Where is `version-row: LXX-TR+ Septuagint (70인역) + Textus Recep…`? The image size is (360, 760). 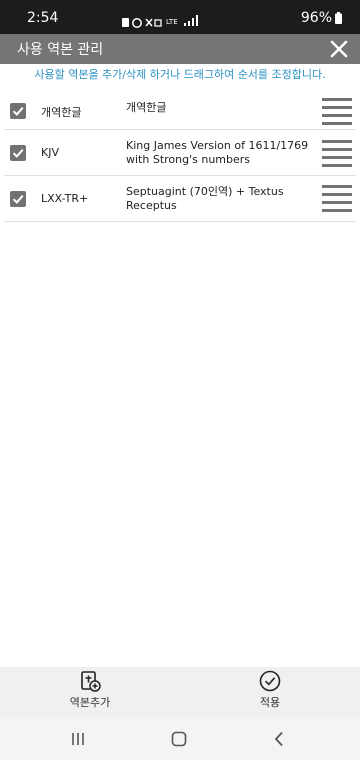
version-row: LXX-TR+ Septuagint (70인역) + Textus Recep… is located at coordinates (180, 199).